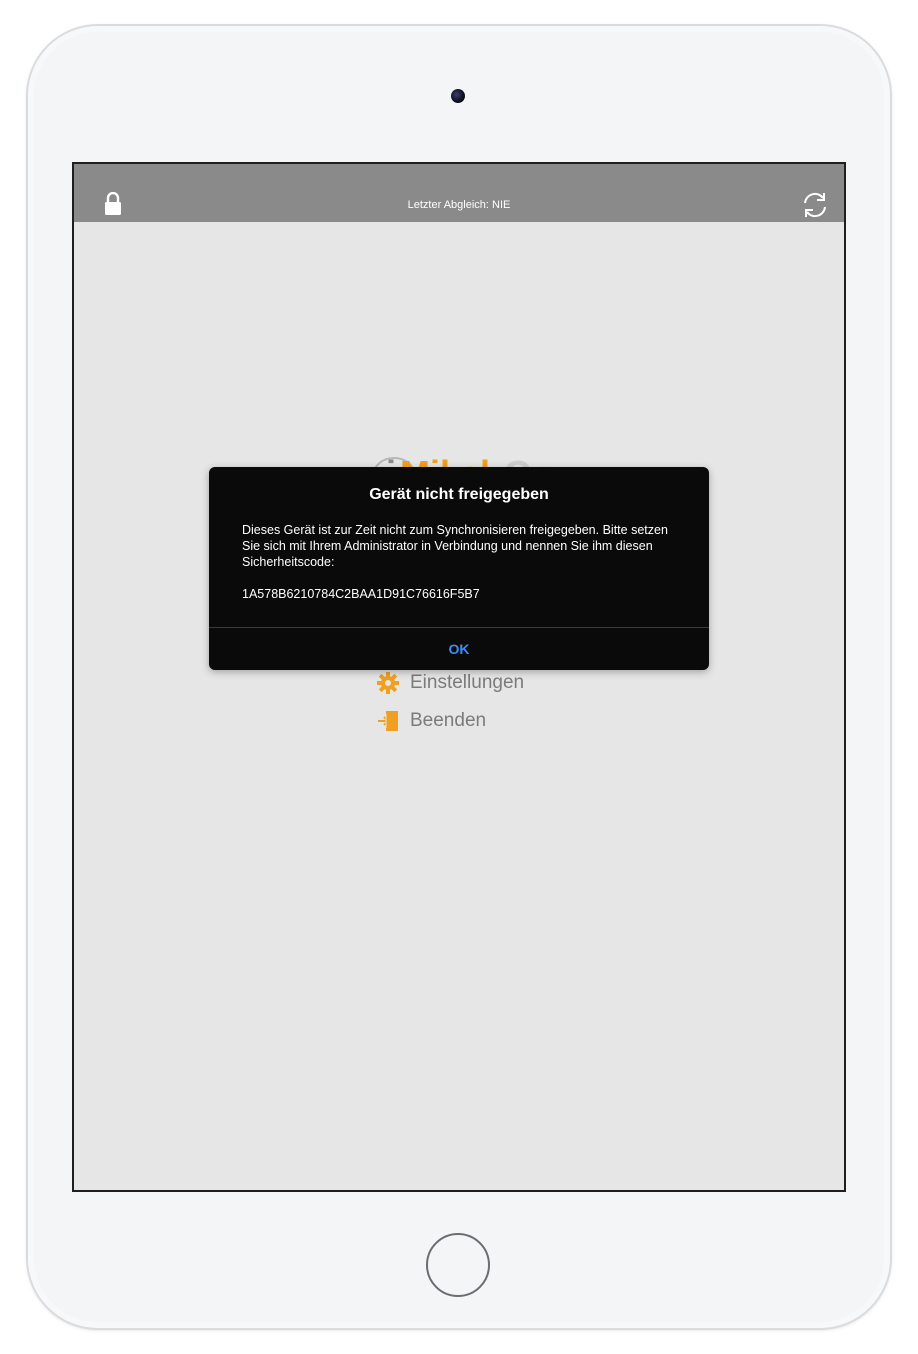 The height and width of the screenshot is (1354, 918). What do you see at coordinates (467, 682) in the screenshot?
I see `menu-item-label: Einstellungen` at bounding box center [467, 682].